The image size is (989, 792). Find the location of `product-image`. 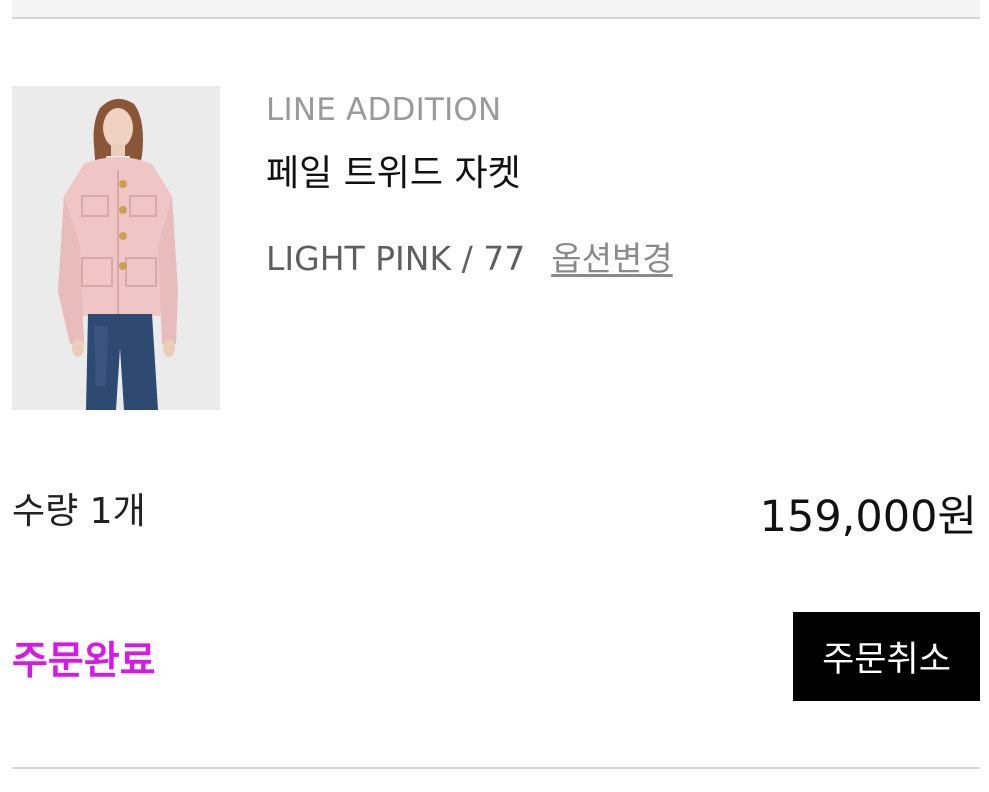

product-image is located at coordinates (116, 248).